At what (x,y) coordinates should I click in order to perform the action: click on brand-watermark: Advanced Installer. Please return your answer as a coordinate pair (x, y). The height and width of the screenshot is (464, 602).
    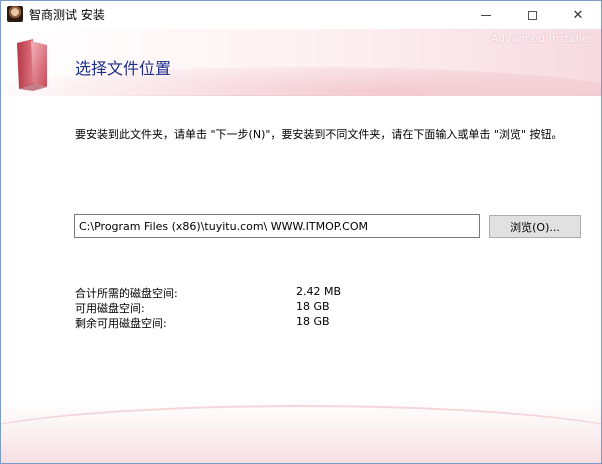
    Looking at the image, I should click on (541, 38).